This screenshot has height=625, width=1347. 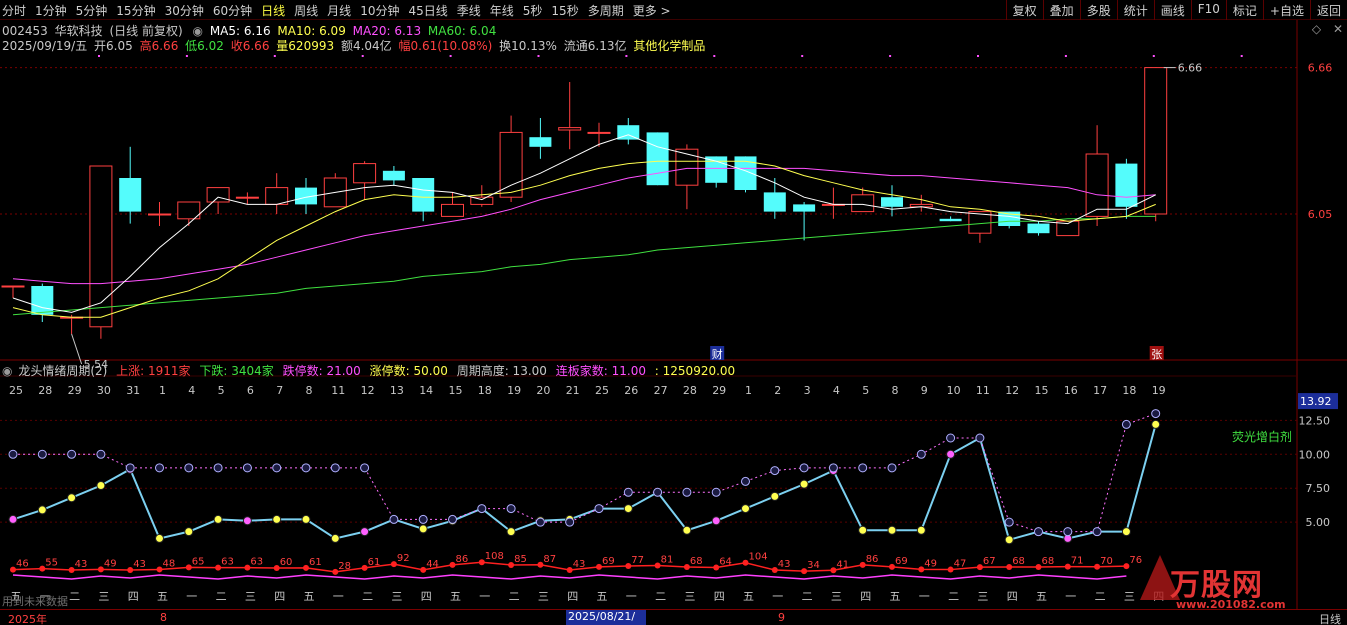 What do you see at coordinates (227, 562) in the screenshot?
I see `board-count-label: 63` at bounding box center [227, 562].